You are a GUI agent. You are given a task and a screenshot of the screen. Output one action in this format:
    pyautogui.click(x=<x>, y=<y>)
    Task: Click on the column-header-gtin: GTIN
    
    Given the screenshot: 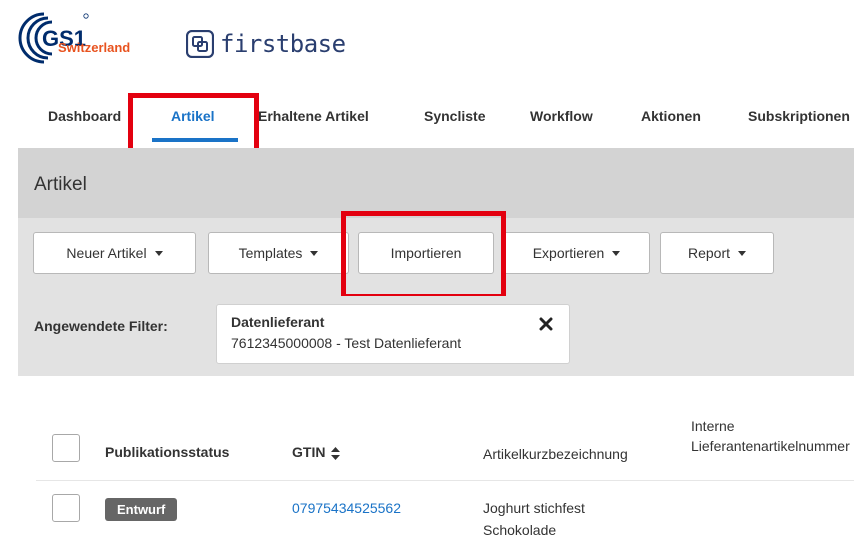 What is the action you would take?
    pyautogui.click(x=316, y=452)
    